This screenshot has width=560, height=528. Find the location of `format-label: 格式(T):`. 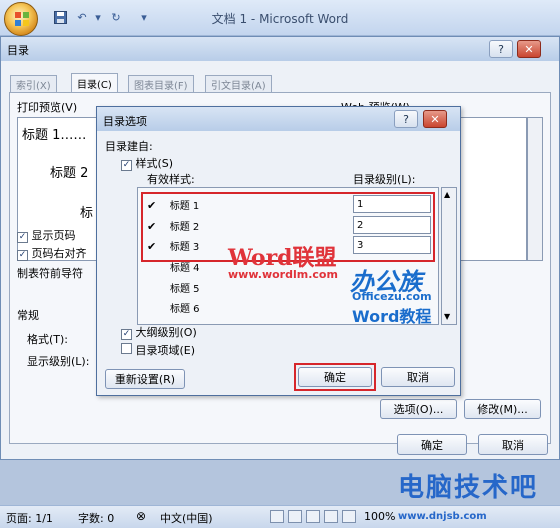

format-label: 格式(T): is located at coordinates (48, 339).